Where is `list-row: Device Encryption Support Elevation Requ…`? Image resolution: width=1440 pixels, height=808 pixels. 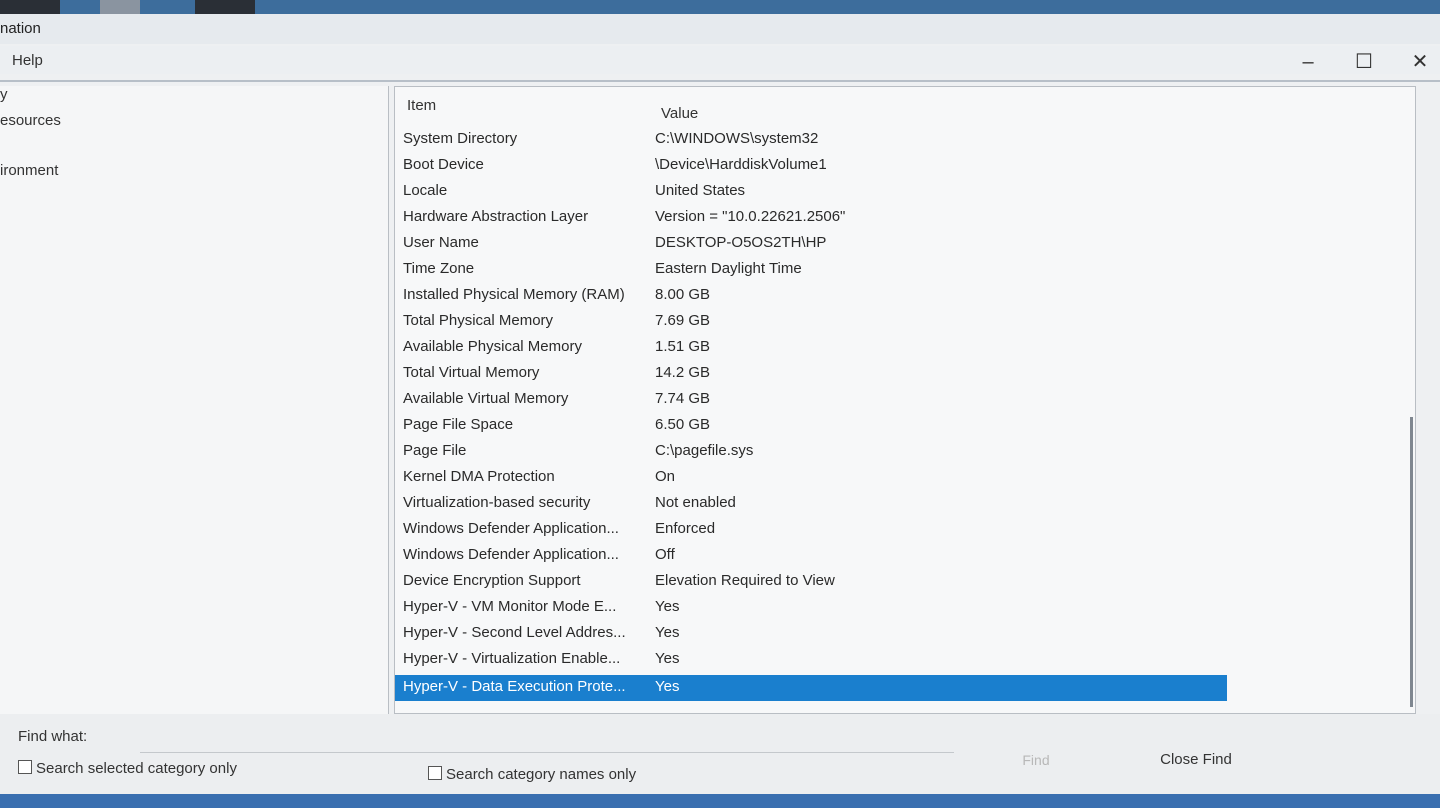
list-row: Device Encryption Support Elevation Requ… is located at coordinates (811, 582).